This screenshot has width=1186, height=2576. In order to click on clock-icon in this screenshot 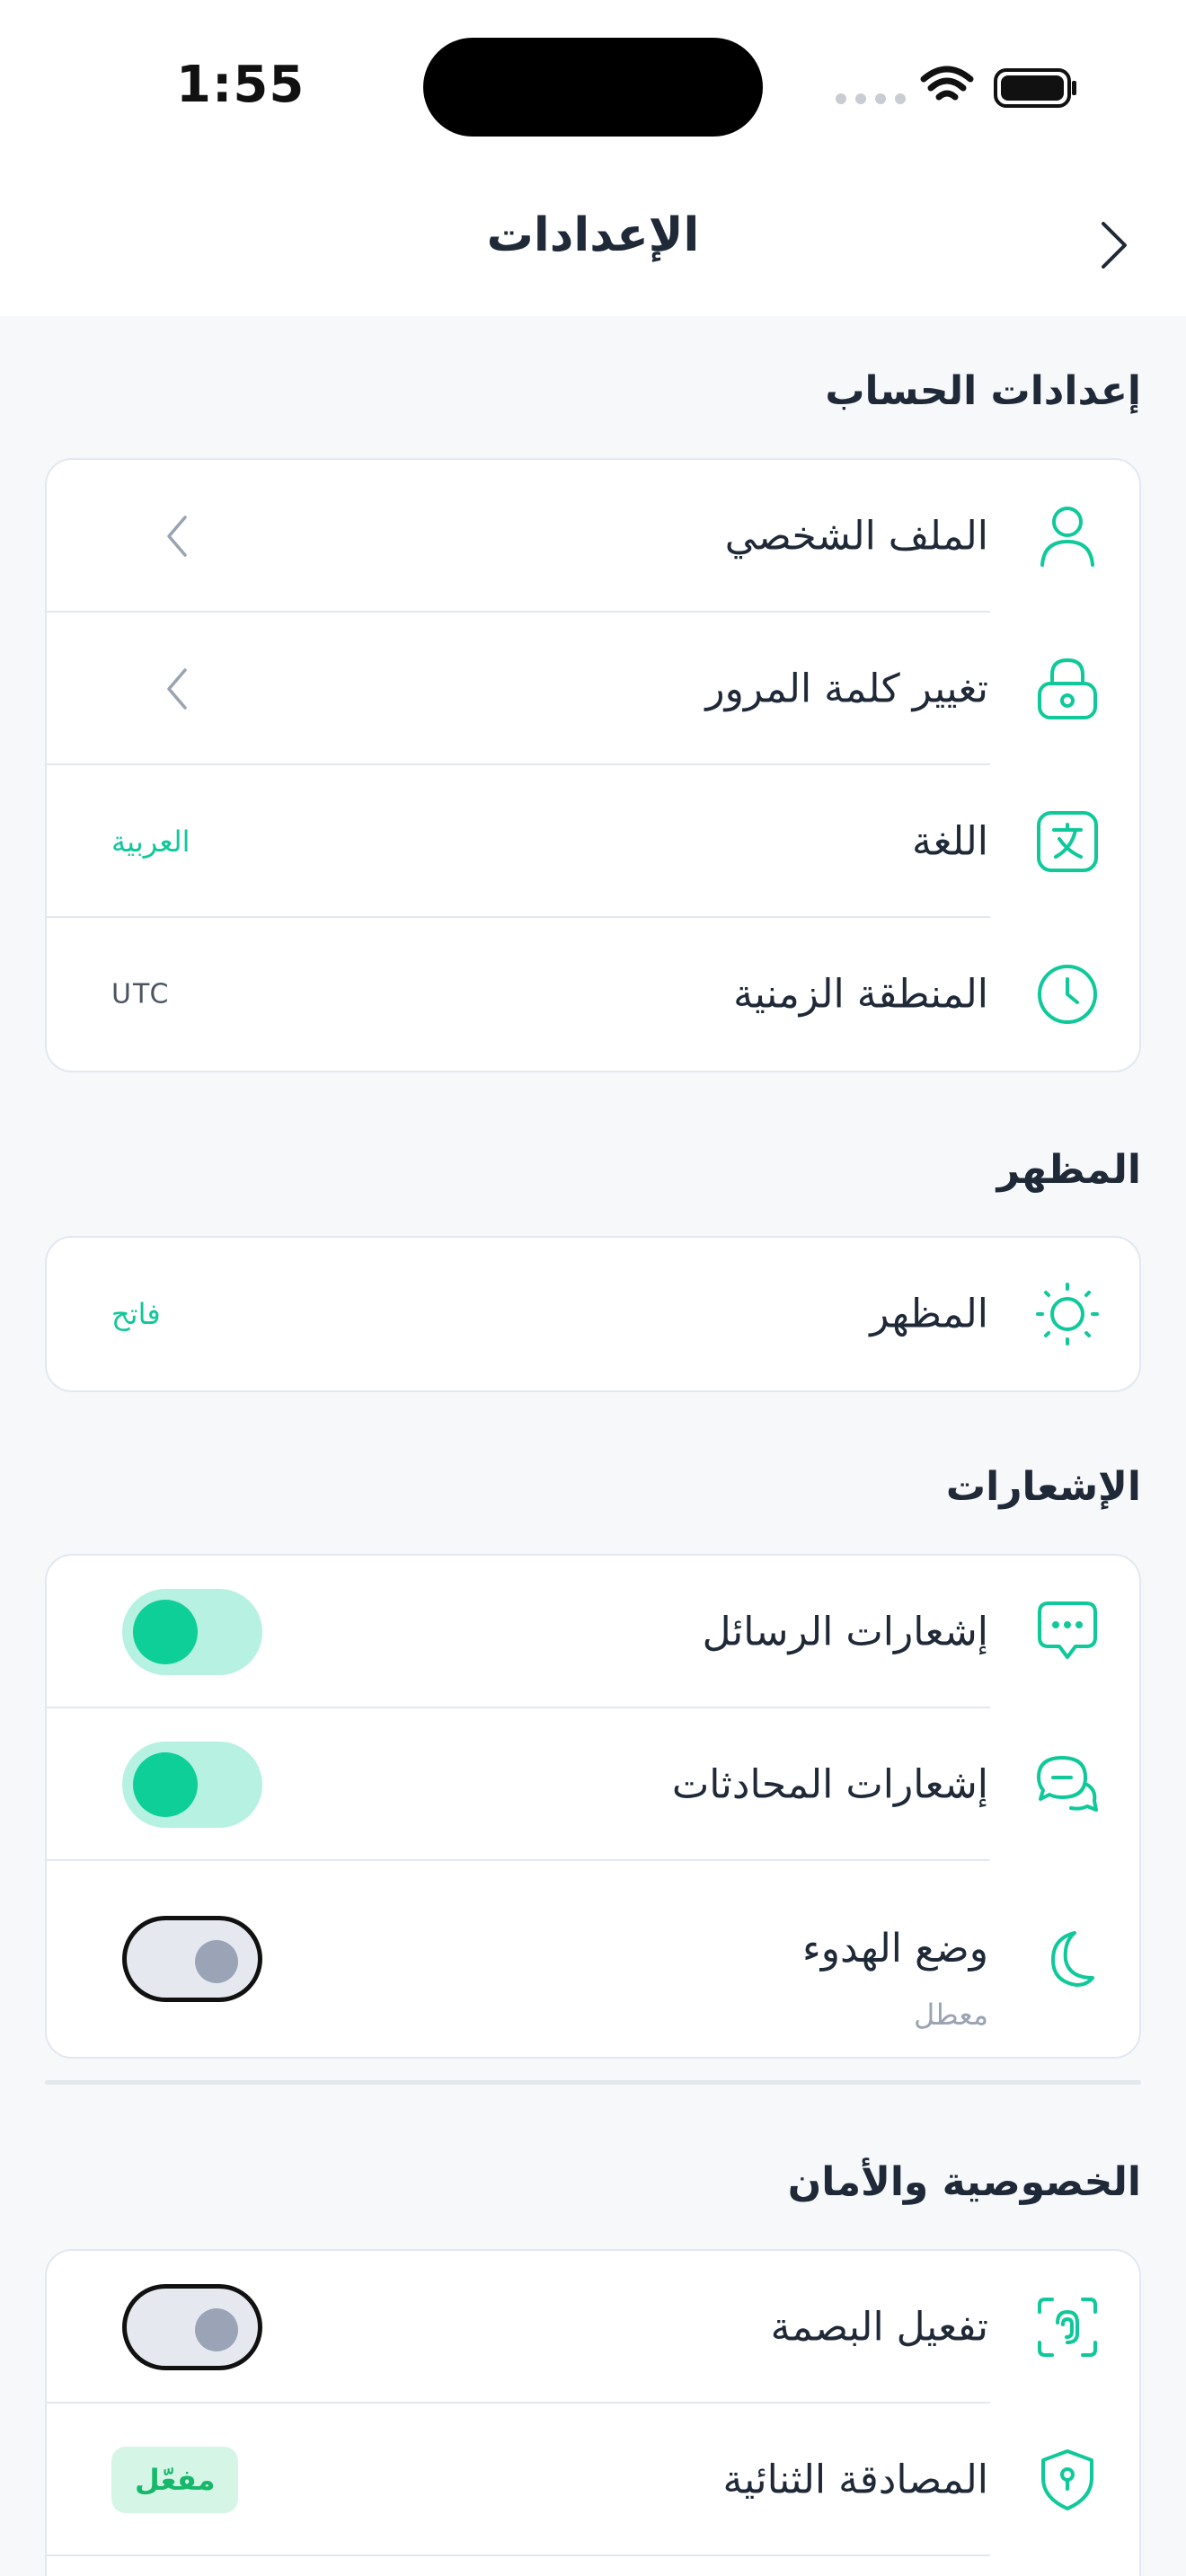, I will do `click(1067, 994)`.